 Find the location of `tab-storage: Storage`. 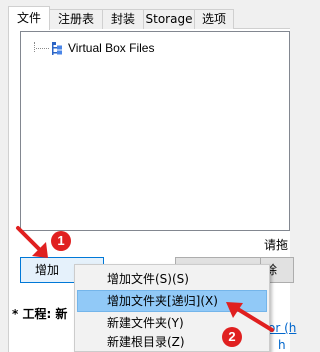

tab-storage: Storage is located at coordinates (169, 19).